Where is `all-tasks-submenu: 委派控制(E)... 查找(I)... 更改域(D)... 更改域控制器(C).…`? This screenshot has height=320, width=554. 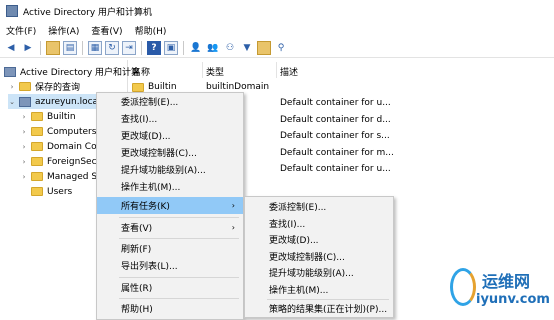
all-tasks-submenu: 委派控制(E)... 查找(I)... 更改域(D)... 更改域控制器(C).… is located at coordinates (319, 257).